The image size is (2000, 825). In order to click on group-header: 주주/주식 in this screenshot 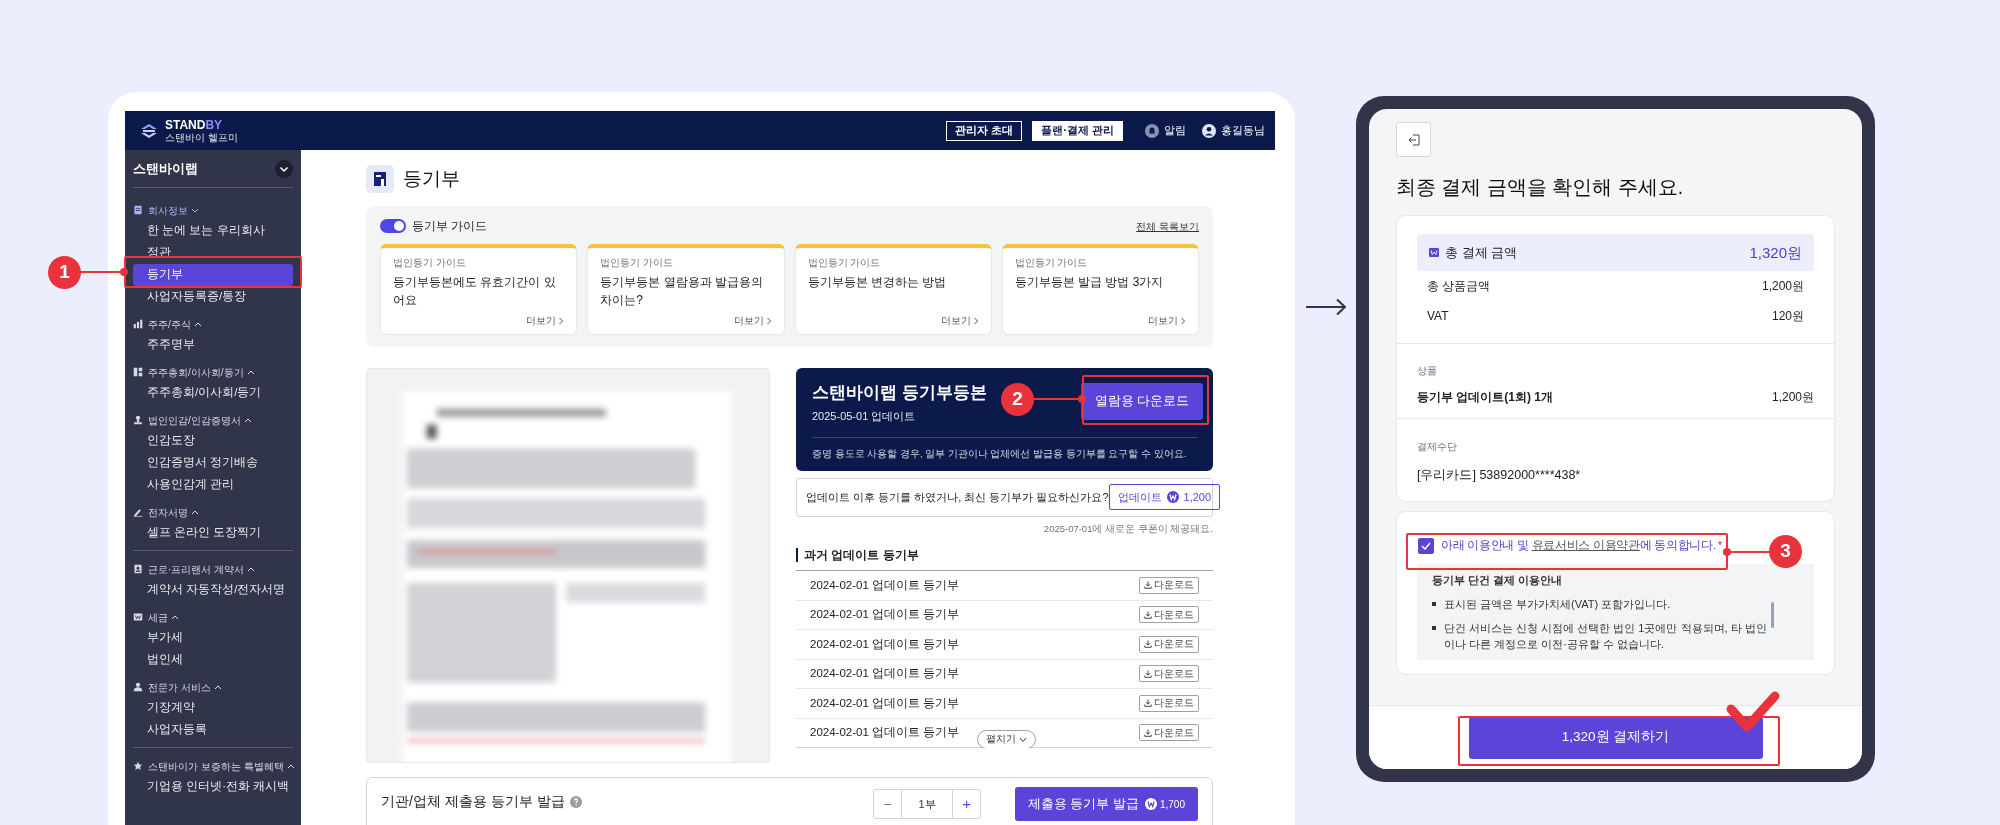, I will do `click(175, 324)`.